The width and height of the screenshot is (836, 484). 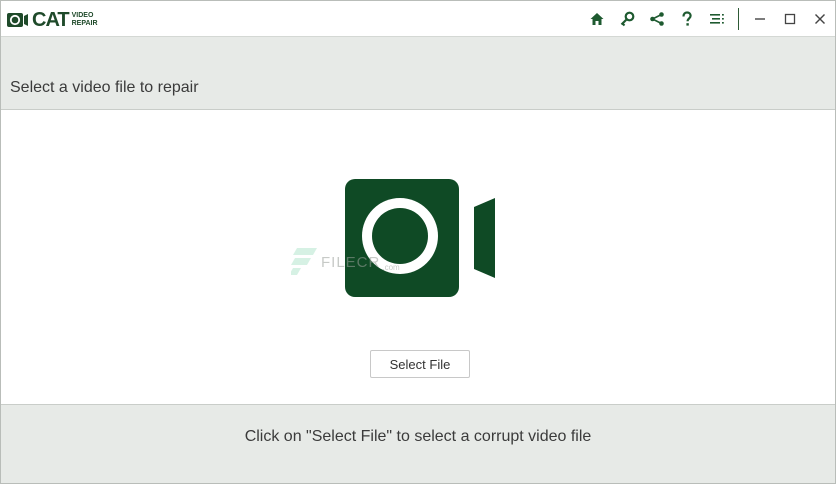 I want to click on video-camera-icon, so click(x=420, y=238).